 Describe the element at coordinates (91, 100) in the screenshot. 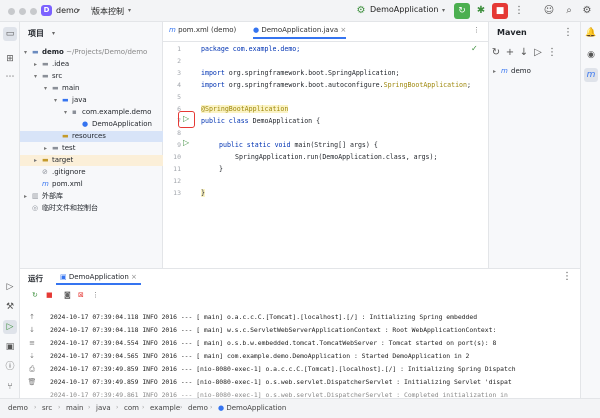

I see `tree-item-java: ▾ ▬ java` at that location.